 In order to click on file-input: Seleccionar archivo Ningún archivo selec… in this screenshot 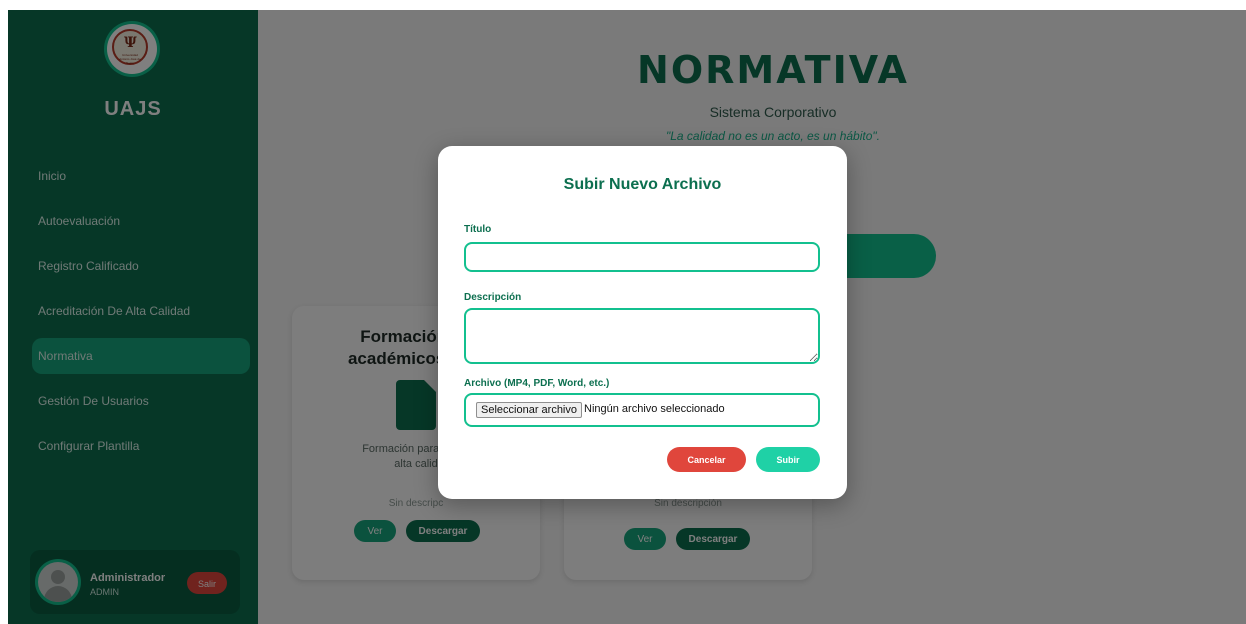, I will do `click(642, 410)`.